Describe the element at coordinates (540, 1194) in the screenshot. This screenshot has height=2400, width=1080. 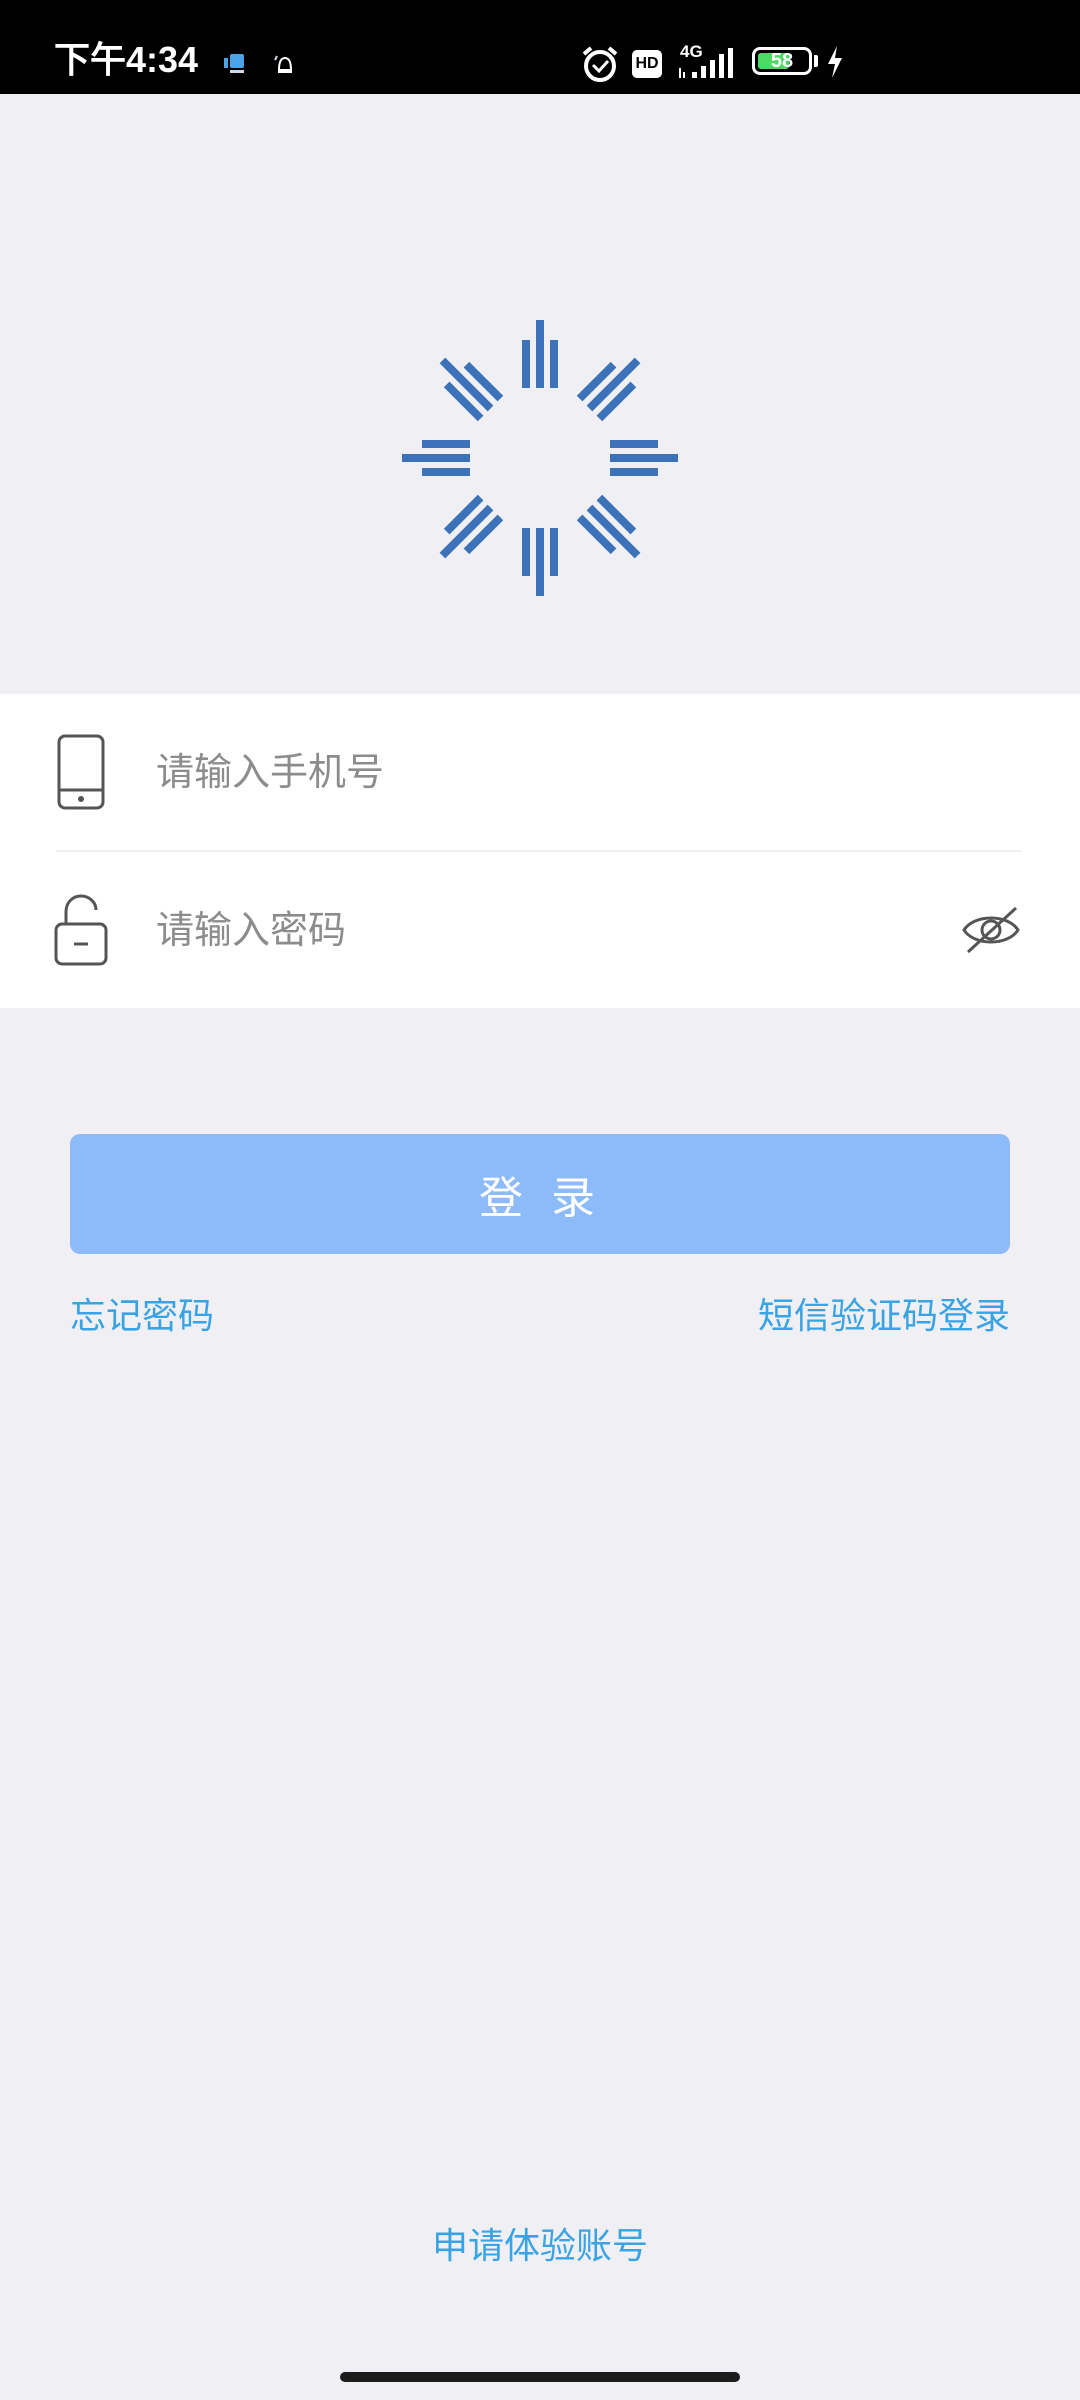
I see `login-button: 登录` at that location.